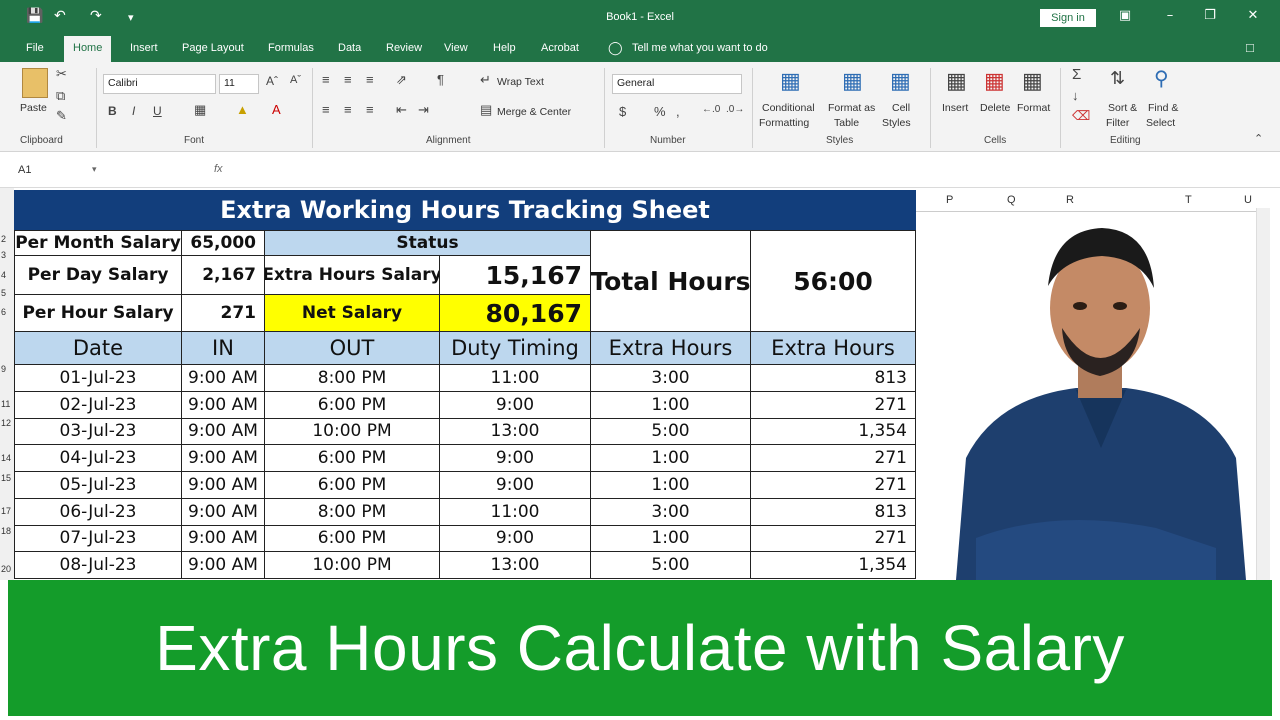 This screenshot has height=720, width=1280. I want to click on column-header: R, so click(1070, 200).